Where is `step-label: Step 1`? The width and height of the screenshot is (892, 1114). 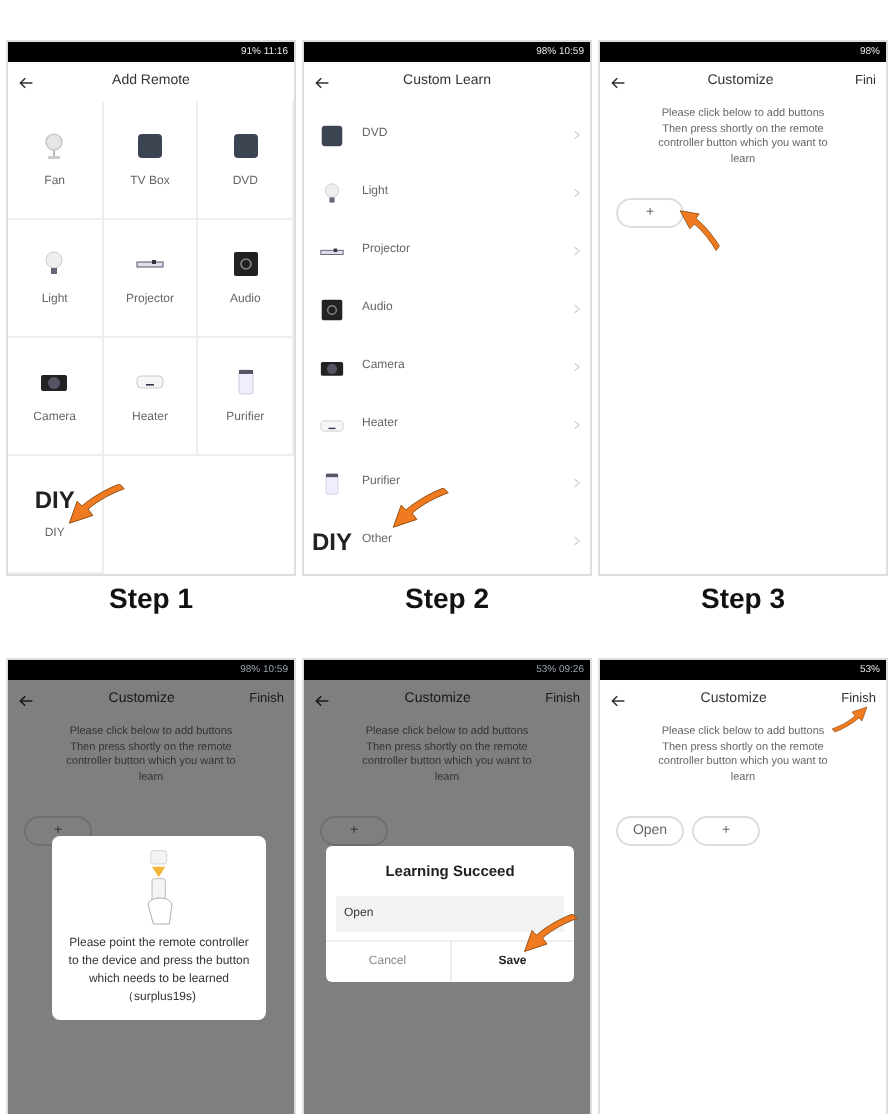 step-label: Step 1 is located at coordinates (150, 598).